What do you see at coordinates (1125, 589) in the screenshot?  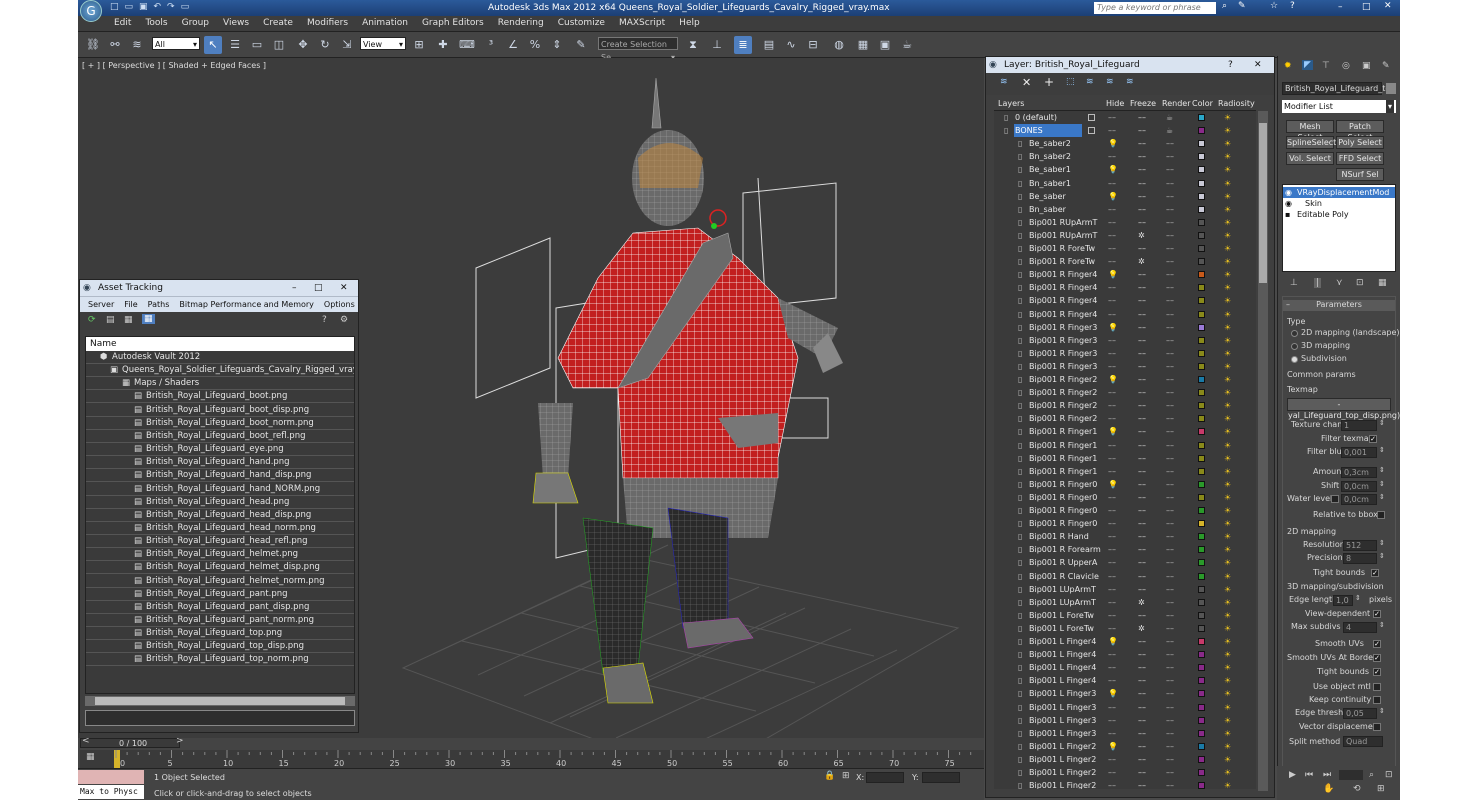 I see `layer-row: ▯ Bip001 LUpArmT –– –– –– ☀` at bounding box center [1125, 589].